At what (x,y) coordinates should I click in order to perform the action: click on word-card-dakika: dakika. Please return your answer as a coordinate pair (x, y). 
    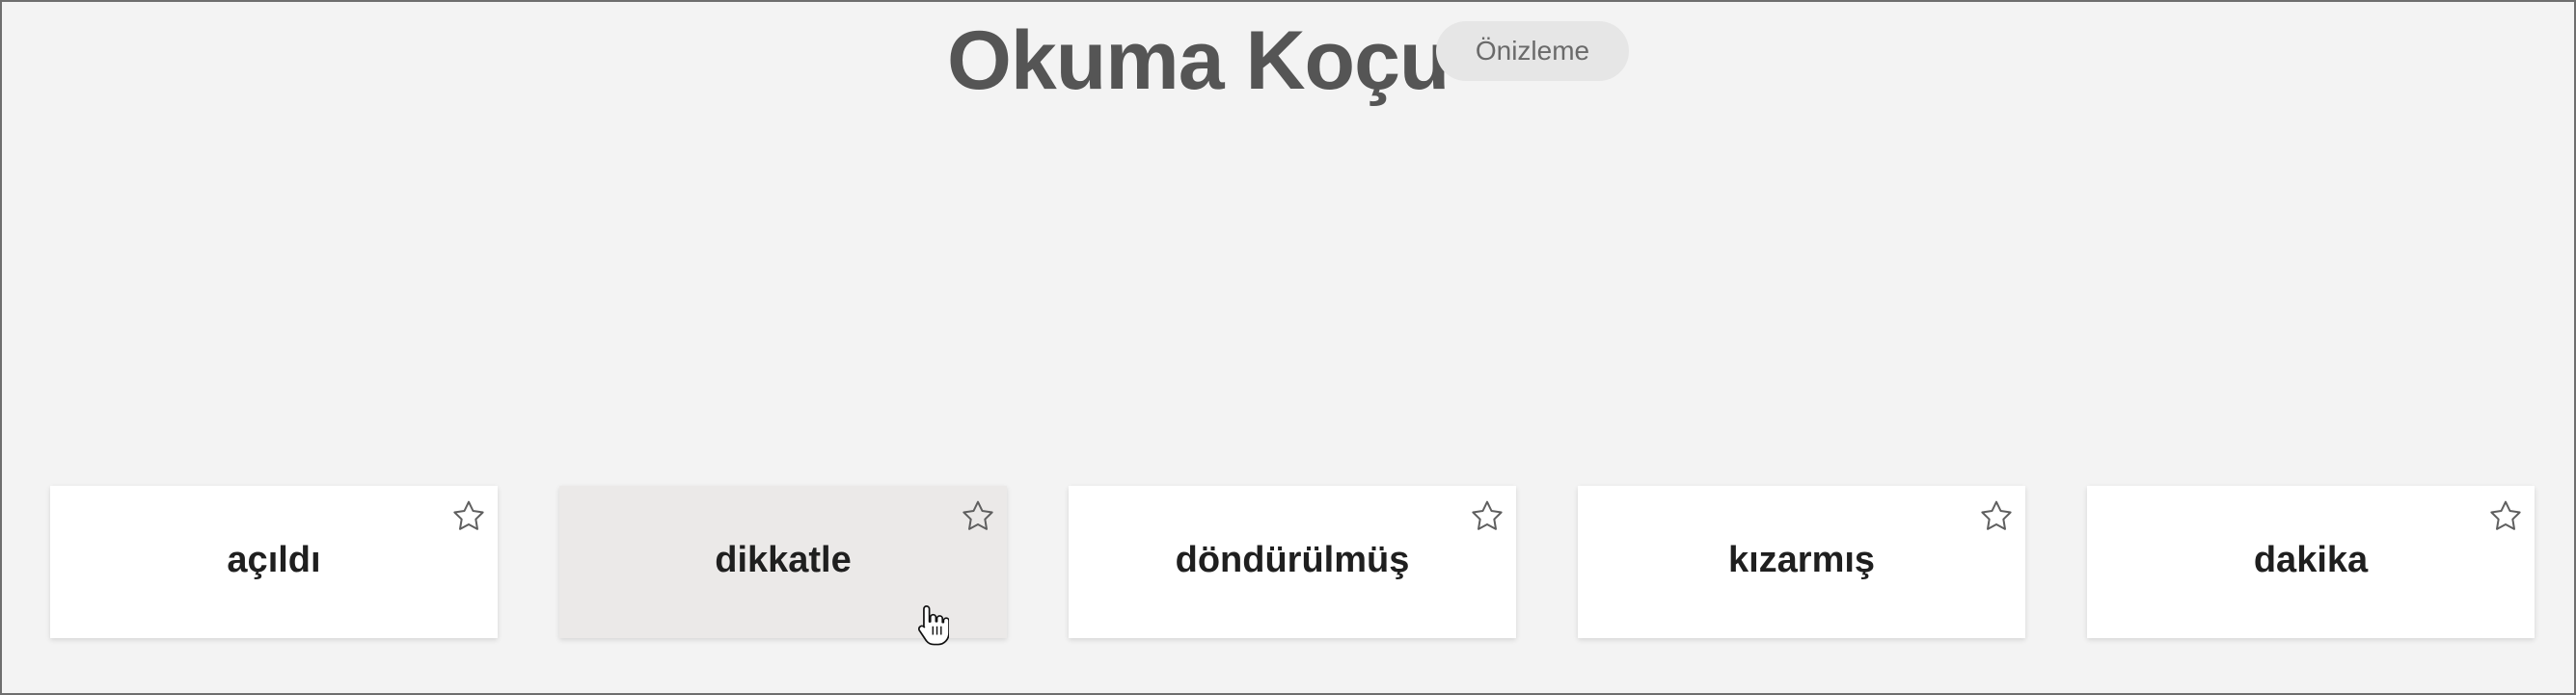
    Looking at the image, I should click on (2311, 562).